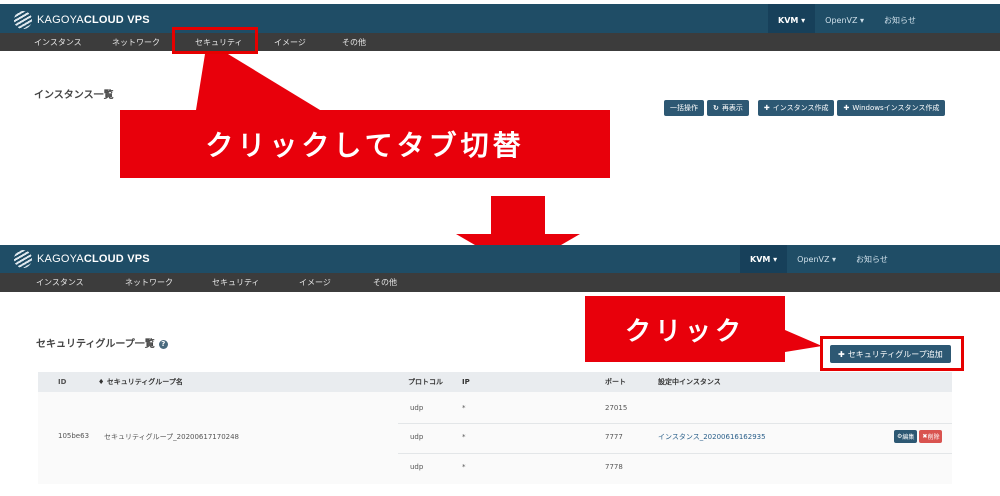 The image size is (1000, 496). Describe the element at coordinates (614, 467) in the screenshot. I see `rule-port: 7778` at that location.